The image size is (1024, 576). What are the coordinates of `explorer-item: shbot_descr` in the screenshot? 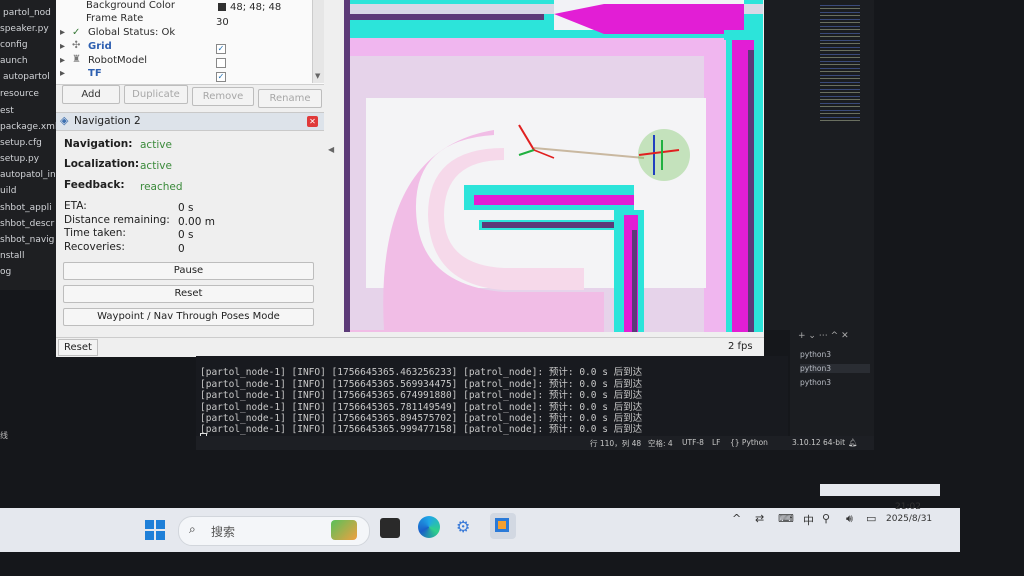 It's located at (27, 224).